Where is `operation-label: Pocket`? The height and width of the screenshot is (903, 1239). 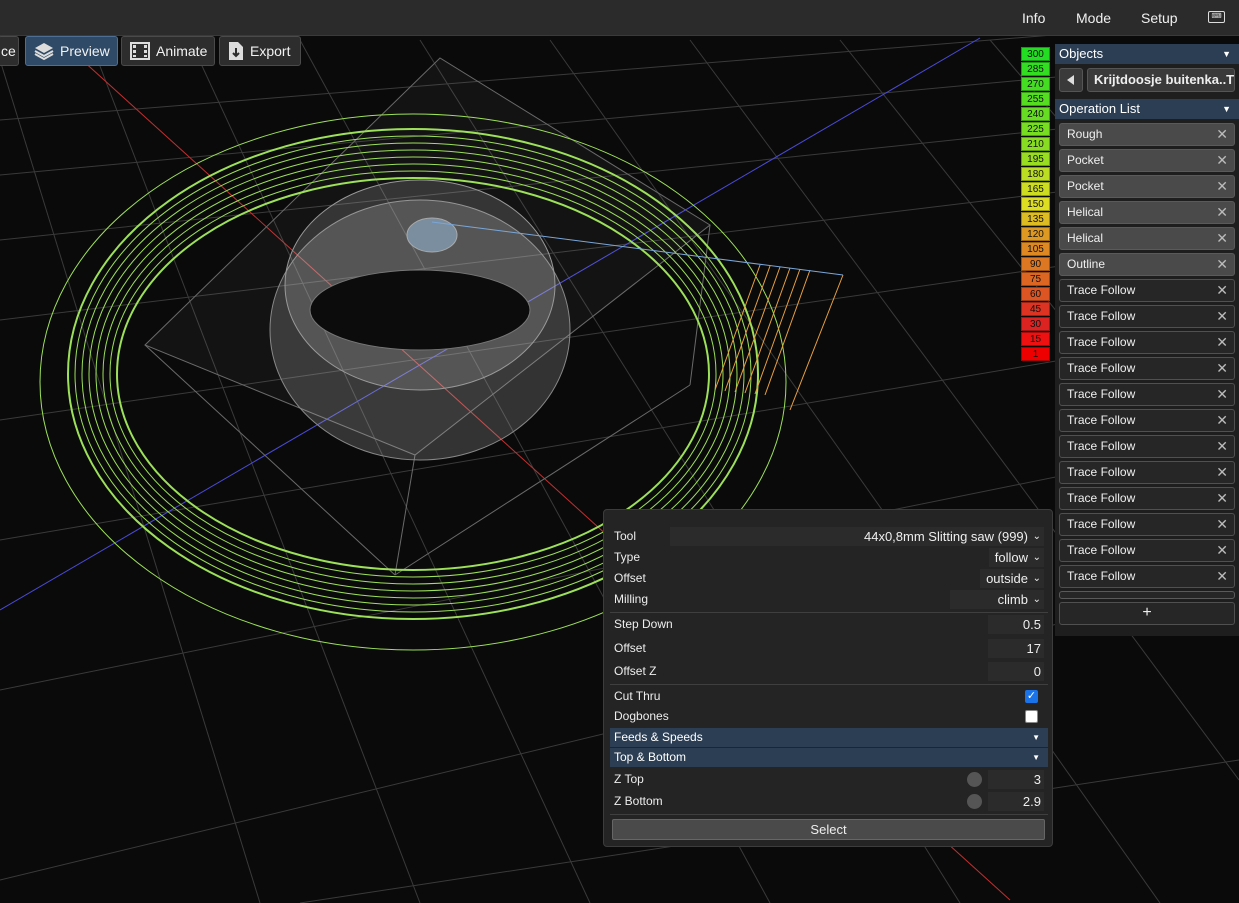 operation-label: Pocket is located at coordinates (1085, 160).